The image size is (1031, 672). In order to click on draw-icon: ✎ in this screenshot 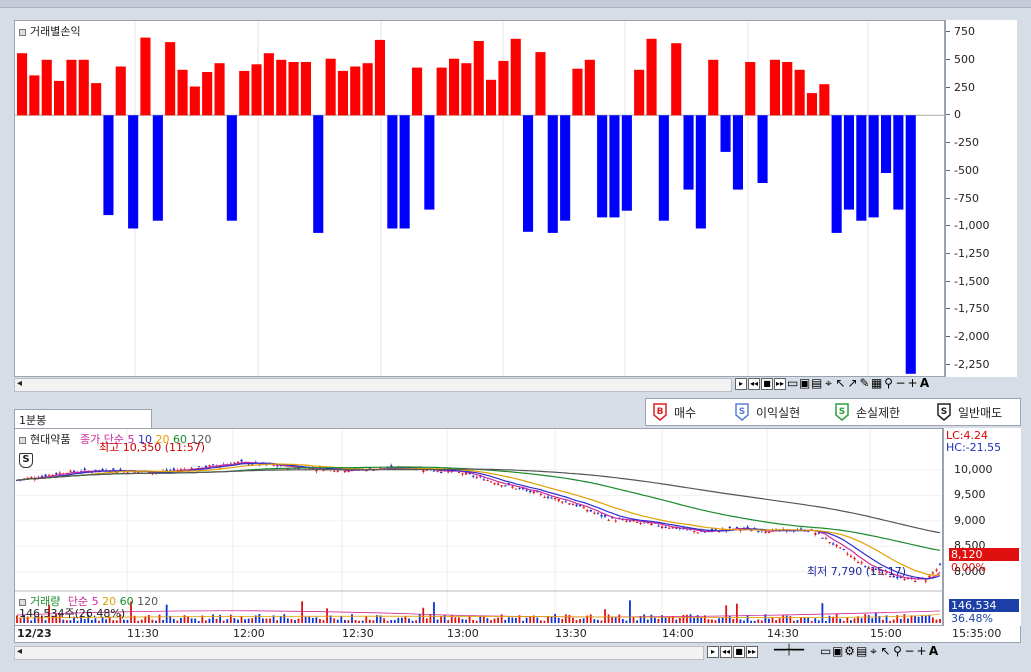, I will do `click(864, 383)`.